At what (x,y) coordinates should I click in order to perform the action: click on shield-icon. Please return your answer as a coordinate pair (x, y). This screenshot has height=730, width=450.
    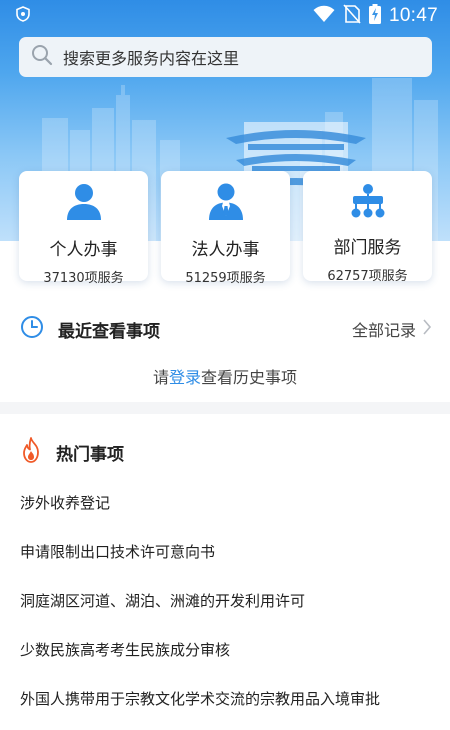
    Looking at the image, I should click on (23, 16).